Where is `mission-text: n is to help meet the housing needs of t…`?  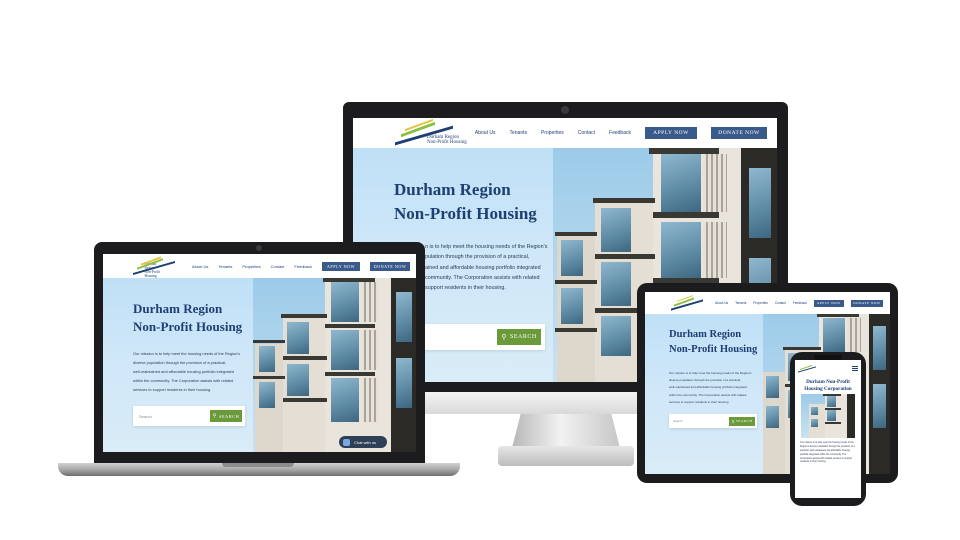 mission-text: n is to help meet the housing needs of t… is located at coordinates (486, 268).